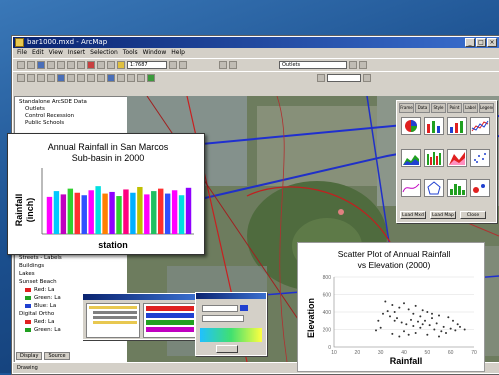 This screenshot has width=499, height=375. What do you see at coordinates (81, 78) in the screenshot?
I see `forward-icon` at bounding box center [81, 78].